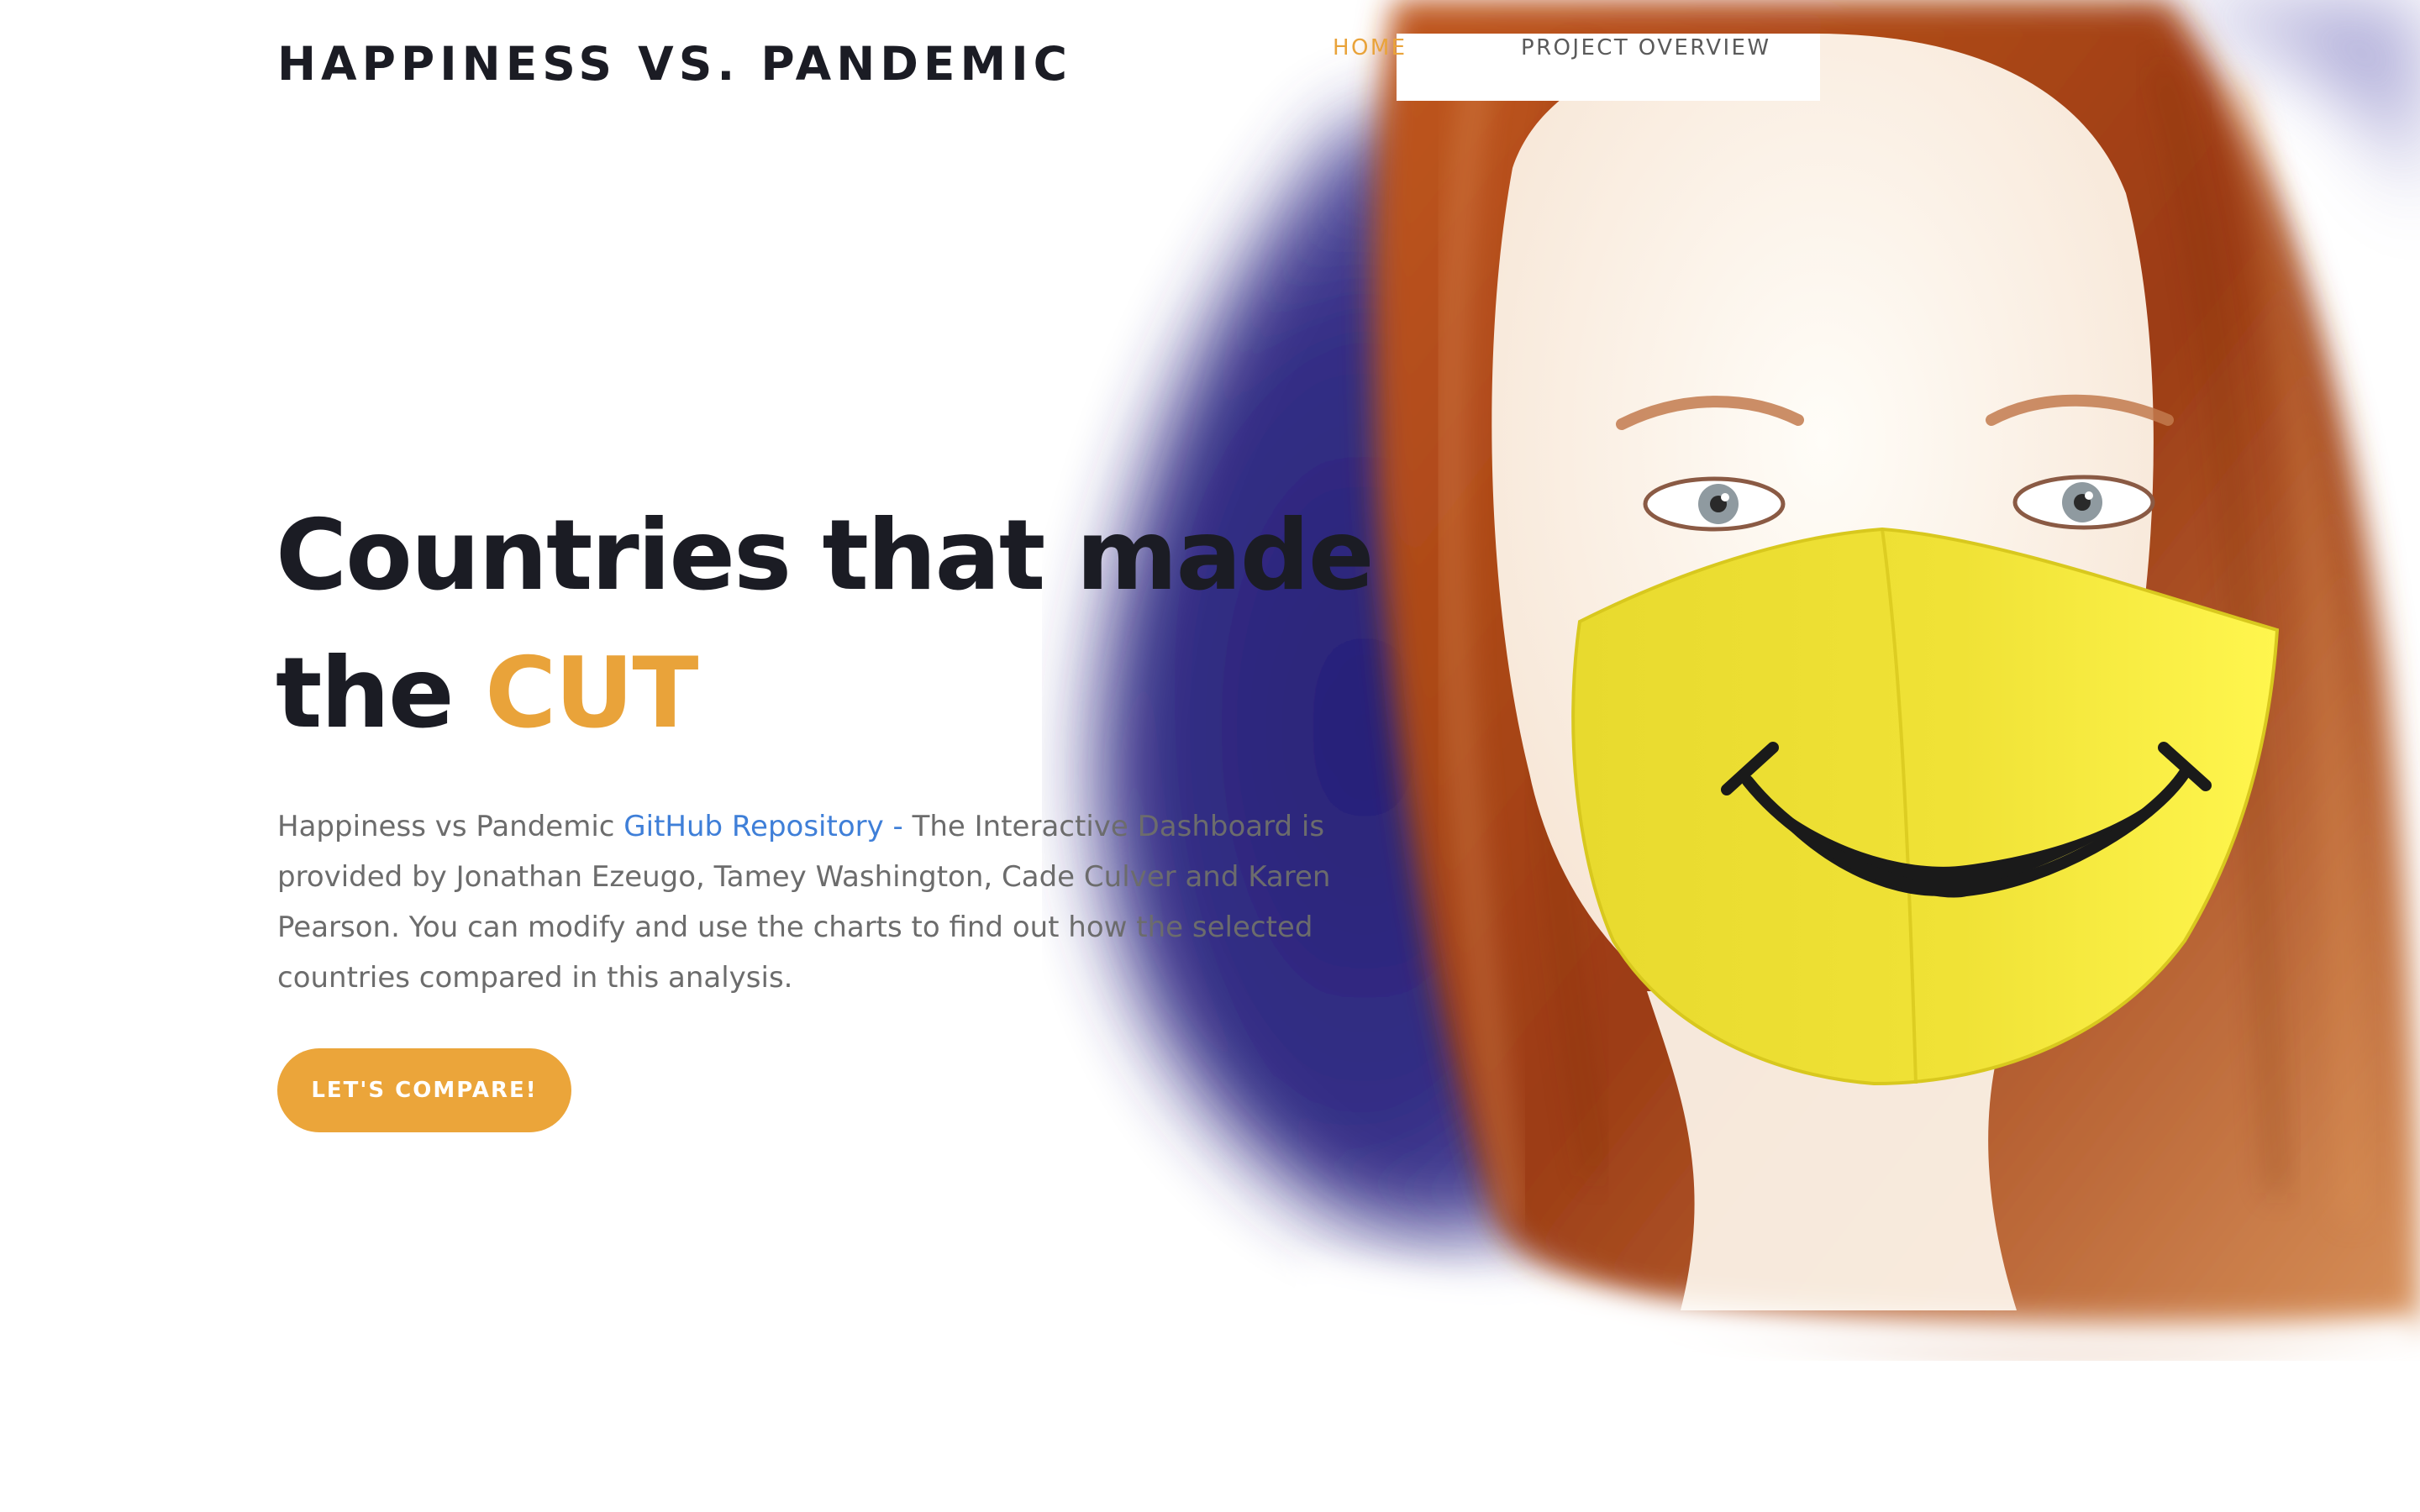 This screenshot has width=2420, height=1512. What do you see at coordinates (450, 826) in the screenshot?
I see `description-lead: Happiness vs Pandemic` at bounding box center [450, 826].